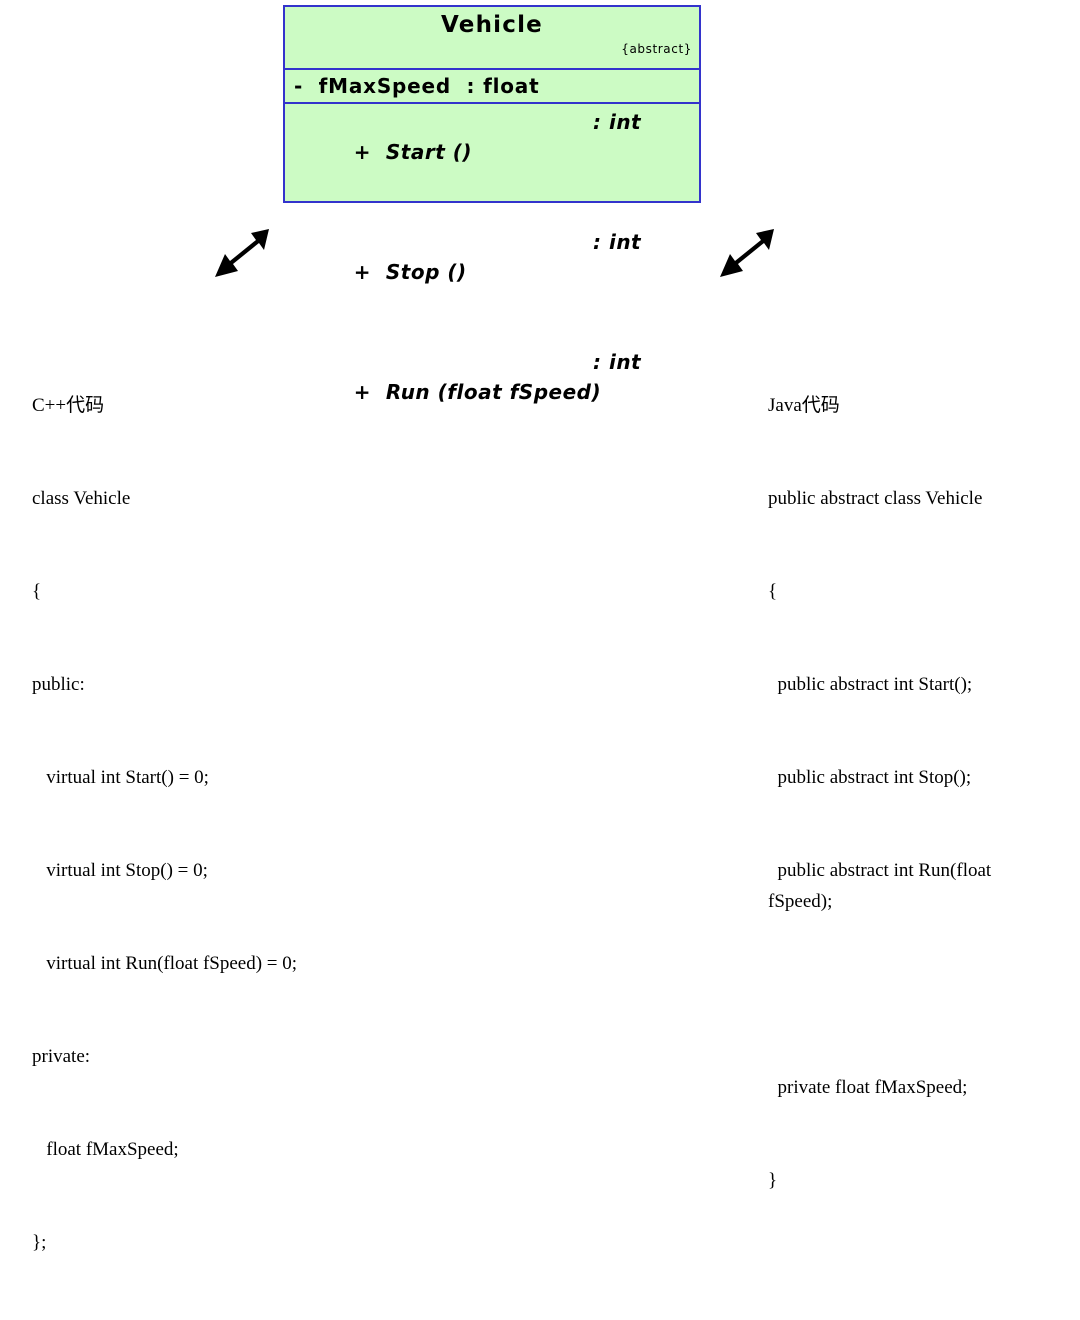 Image resolution: width=1080 pixels, height=1320 pixels. I want to click on uml-class-header: Vehicle {abstract}, so click(492, 38).